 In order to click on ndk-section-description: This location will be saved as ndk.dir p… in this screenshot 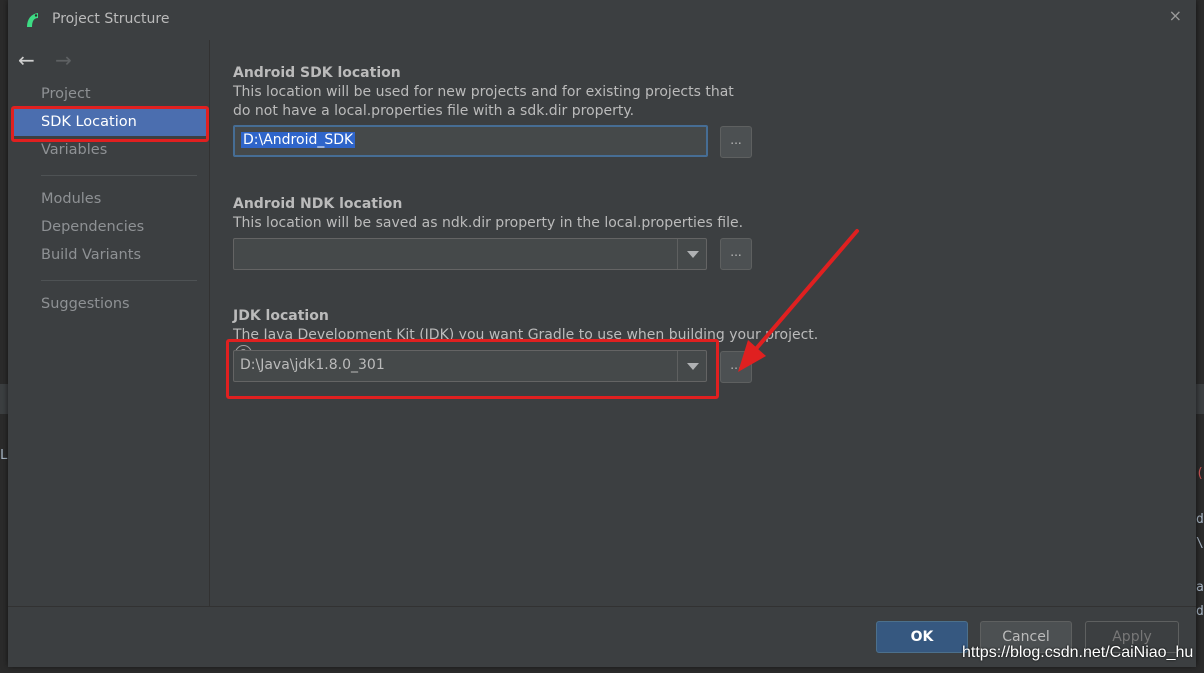, I will do `click(488, 223)`.